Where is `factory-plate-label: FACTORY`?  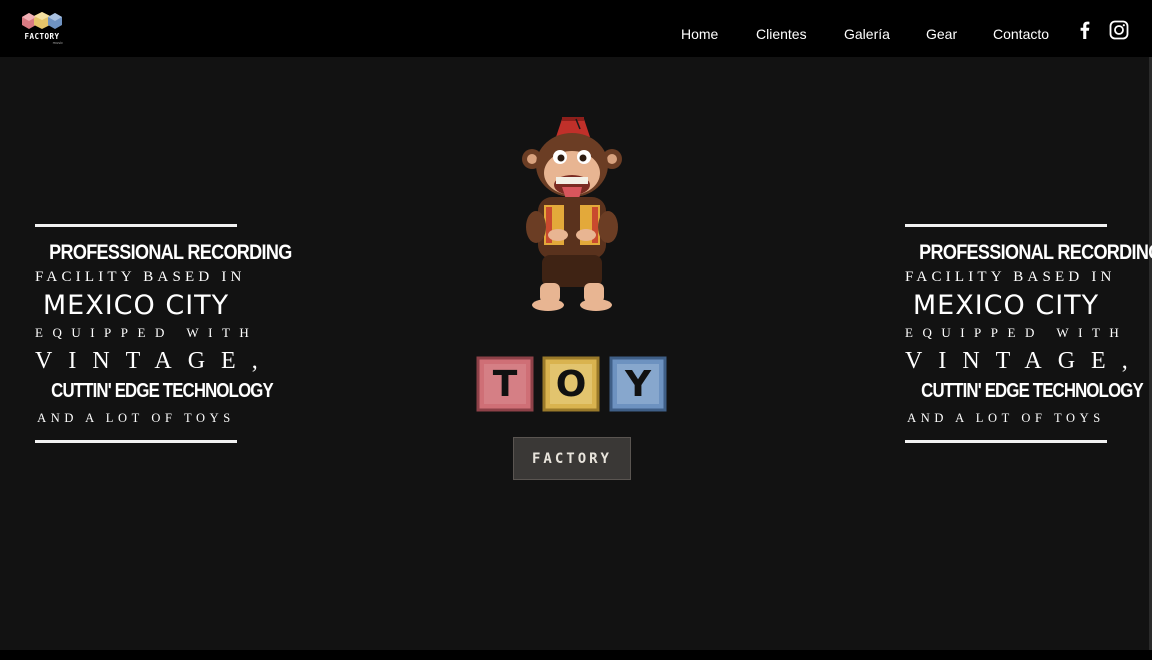 factory-plate-label: FACTORY is located at coordinates (571, 458).